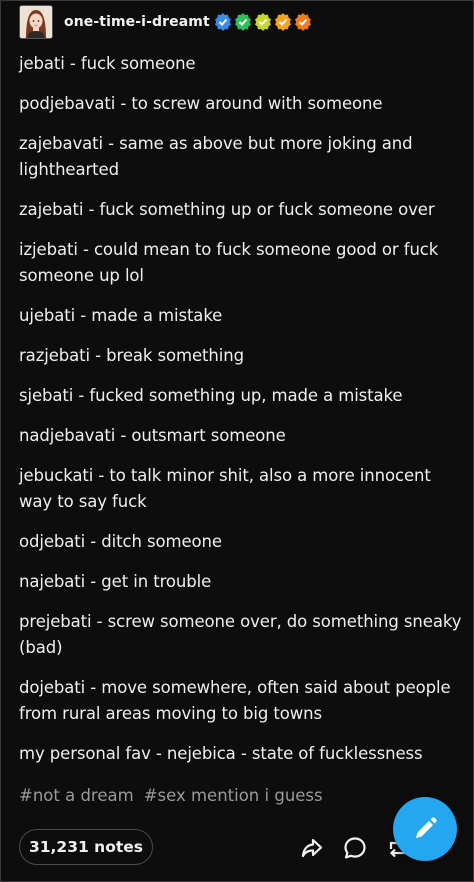 The height and width of the screenshot is (882, 474). What do you see at coordinates (137, 22) in the screenshot?
I see `username: one-time-i-dreamt` at bounding box center [137, 22].